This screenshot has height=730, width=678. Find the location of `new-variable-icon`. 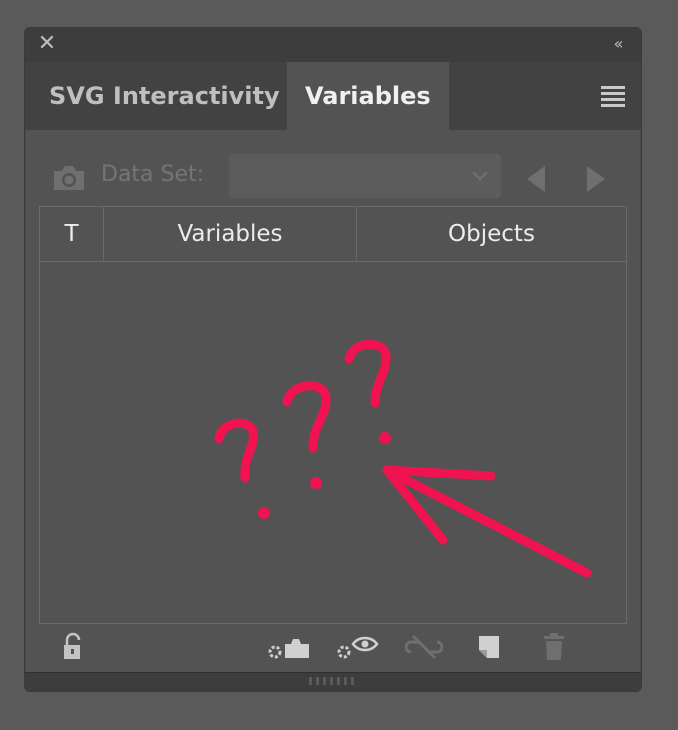

new-variable-icon is located at coordinates (489, 647).